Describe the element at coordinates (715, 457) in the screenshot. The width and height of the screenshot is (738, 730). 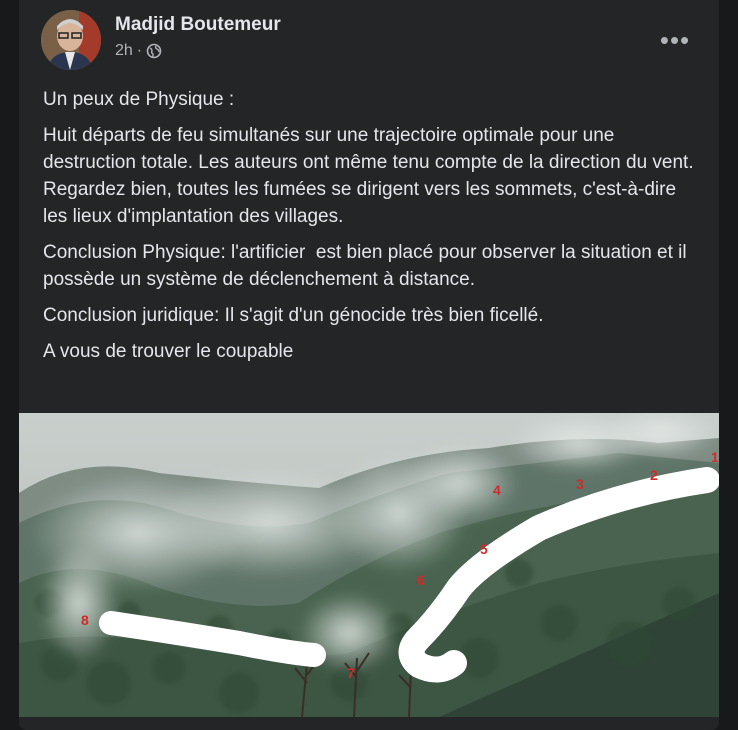
I see `photo-label-1: 1` at that location.